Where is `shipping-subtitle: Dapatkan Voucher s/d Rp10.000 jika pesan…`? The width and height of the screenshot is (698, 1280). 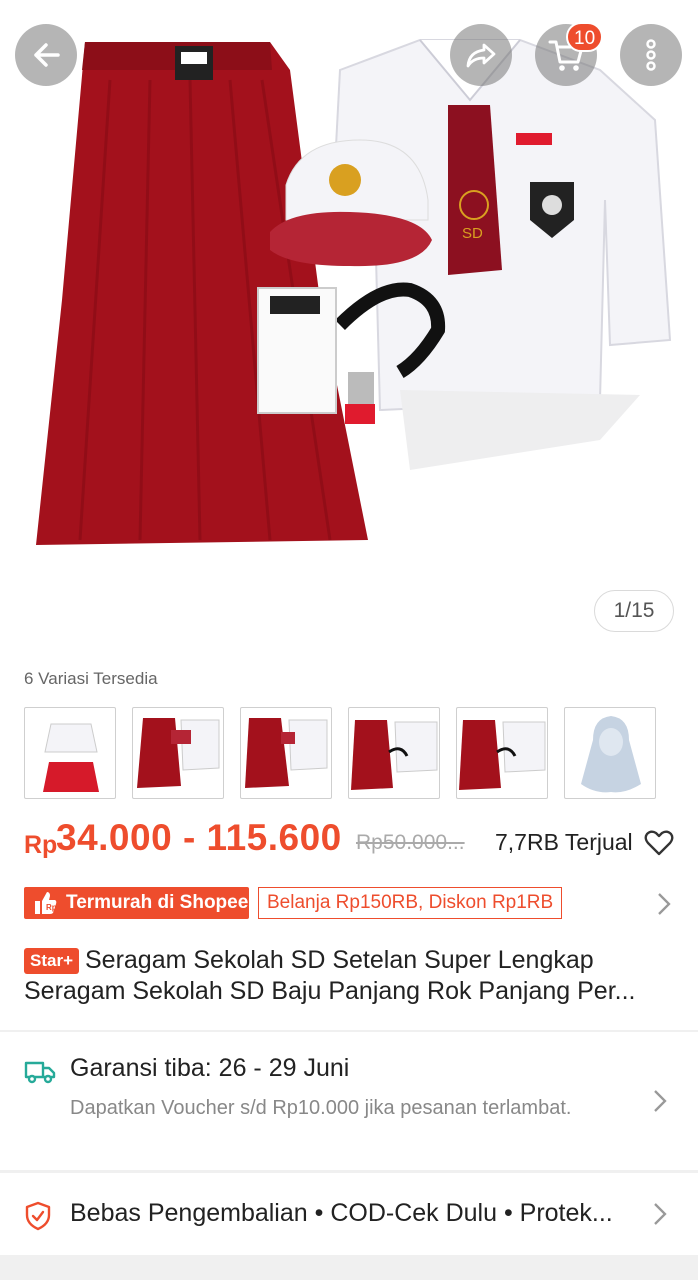 shipping-subtitle: Dapatkan Voucher s/d Rp10.000 jika pesan… is located at coordinates (321, 1108).